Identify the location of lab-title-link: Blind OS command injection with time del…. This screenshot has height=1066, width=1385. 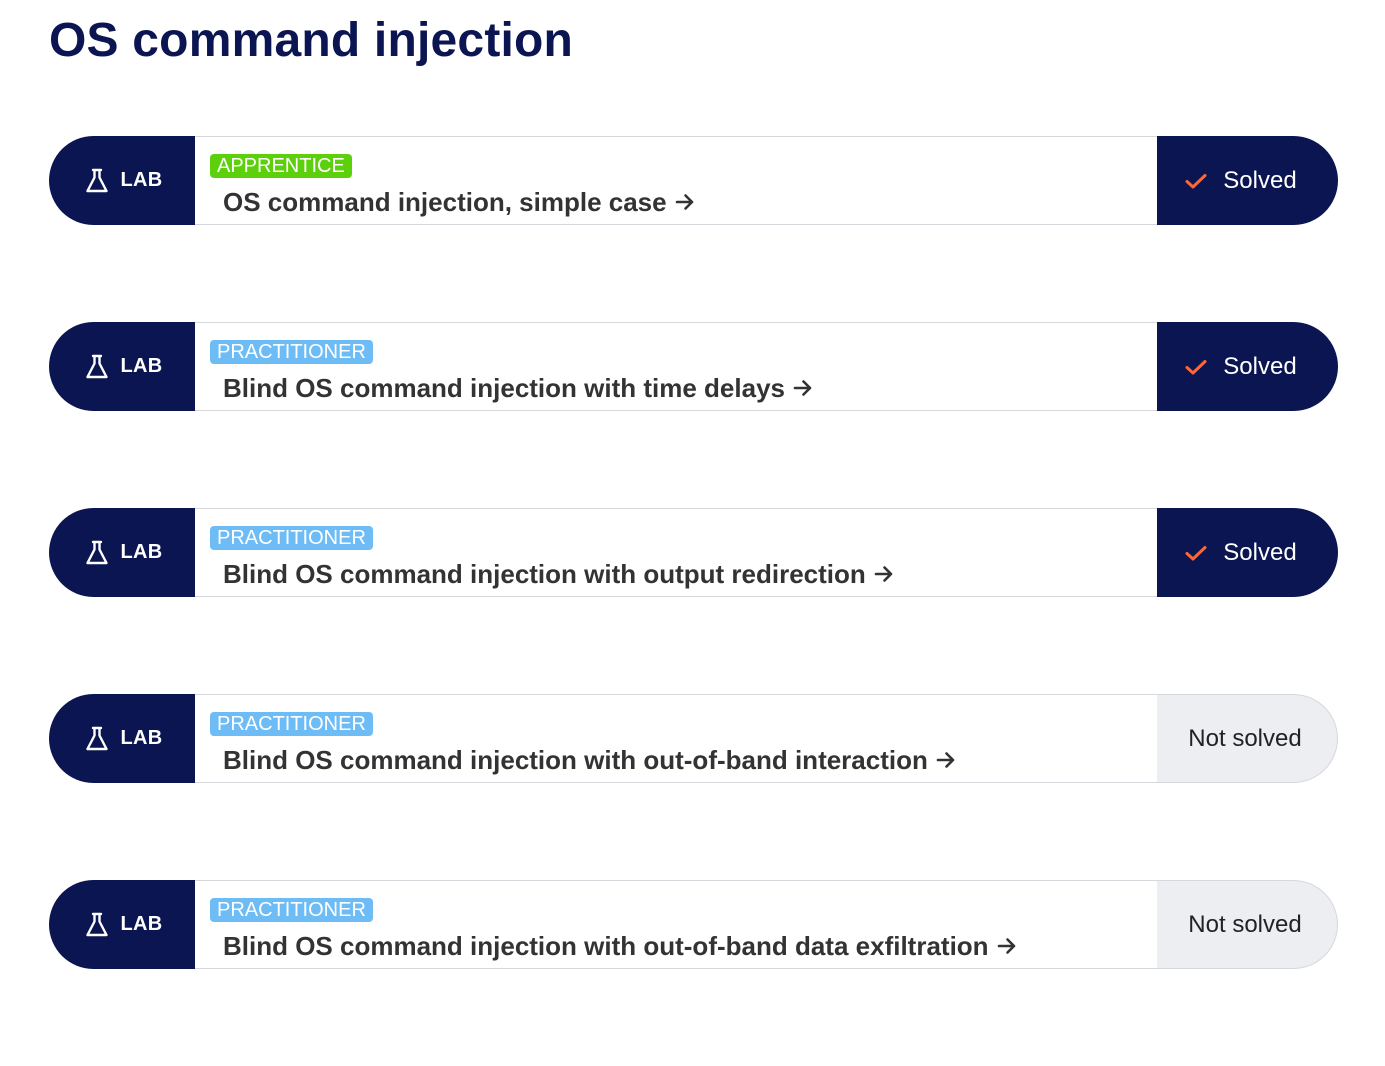
(518, 389).